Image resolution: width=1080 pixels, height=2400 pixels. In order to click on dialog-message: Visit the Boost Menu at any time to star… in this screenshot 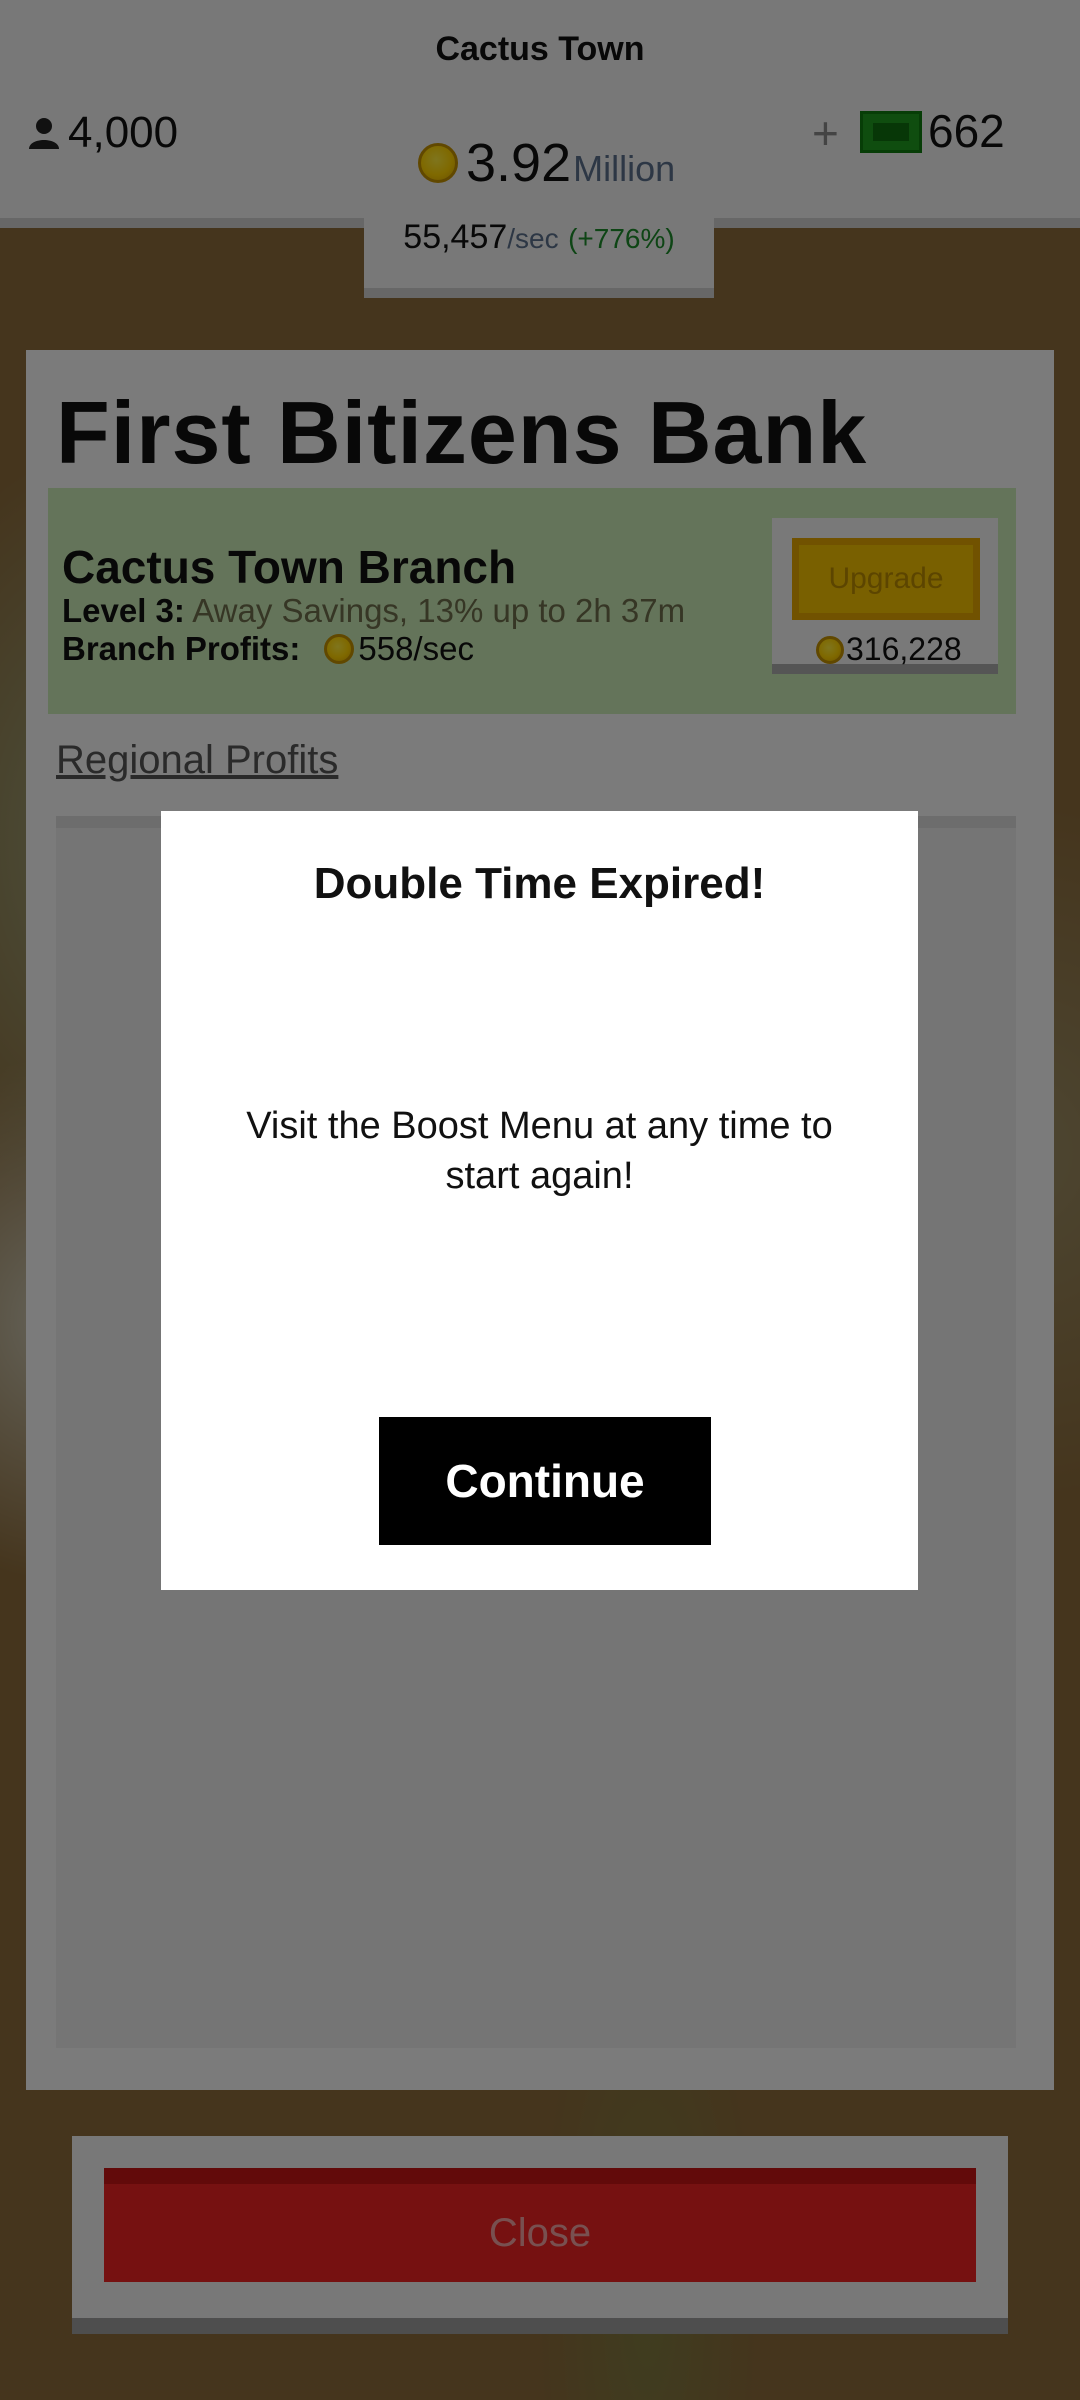, I will do `click(539, 1151)`.